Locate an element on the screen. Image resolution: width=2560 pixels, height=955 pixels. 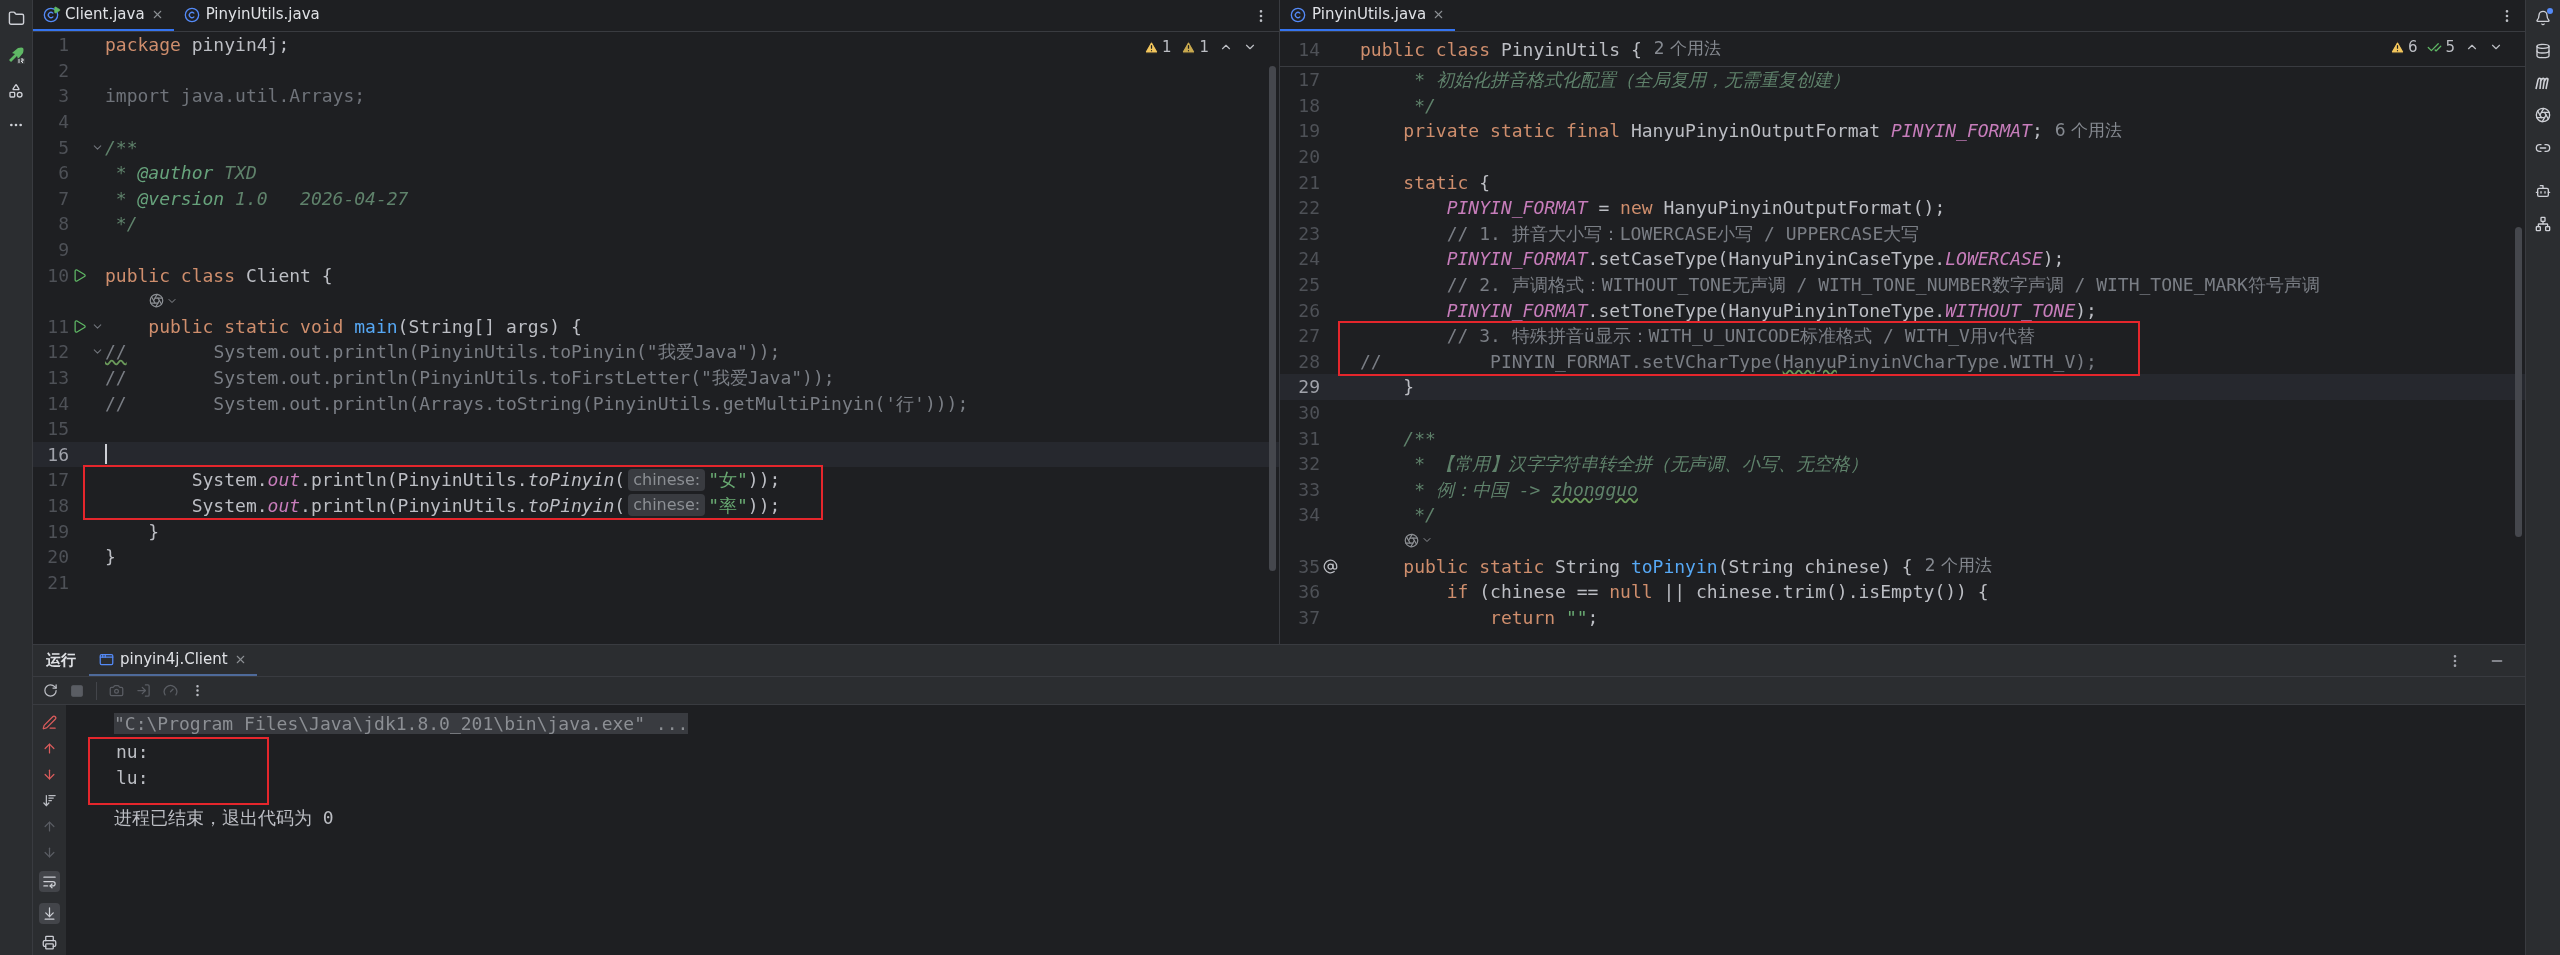
code-text: // System.out.println(Arrays.toString(PinyinUtils.getMultiPinyin('行'))); is located at coordinates (537, 403).